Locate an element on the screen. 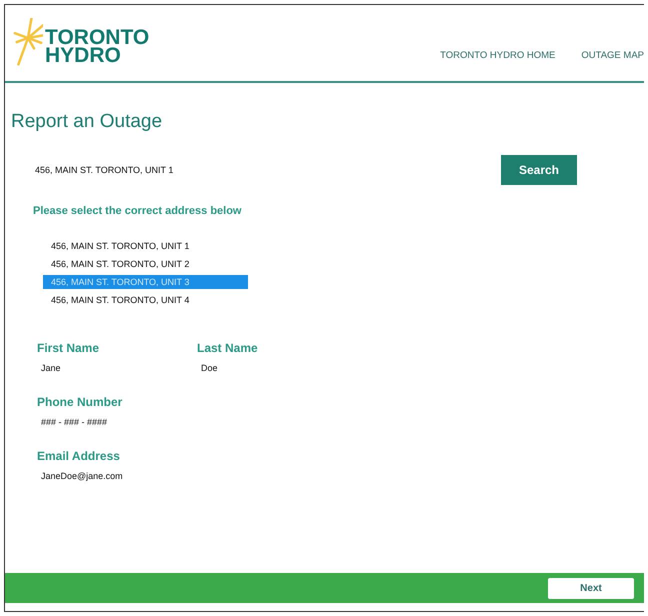 The width and height of the screenshot is (648, 616). nav-link: TORONTO HYDRO HOME is located at coordinates (498, 55).